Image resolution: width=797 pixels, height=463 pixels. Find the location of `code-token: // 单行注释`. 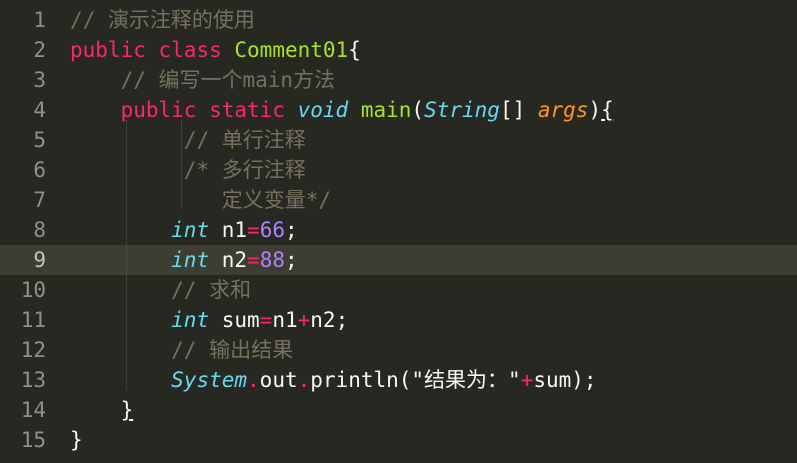

code-token: // 单行注释 is located at coordinates (244, 140).